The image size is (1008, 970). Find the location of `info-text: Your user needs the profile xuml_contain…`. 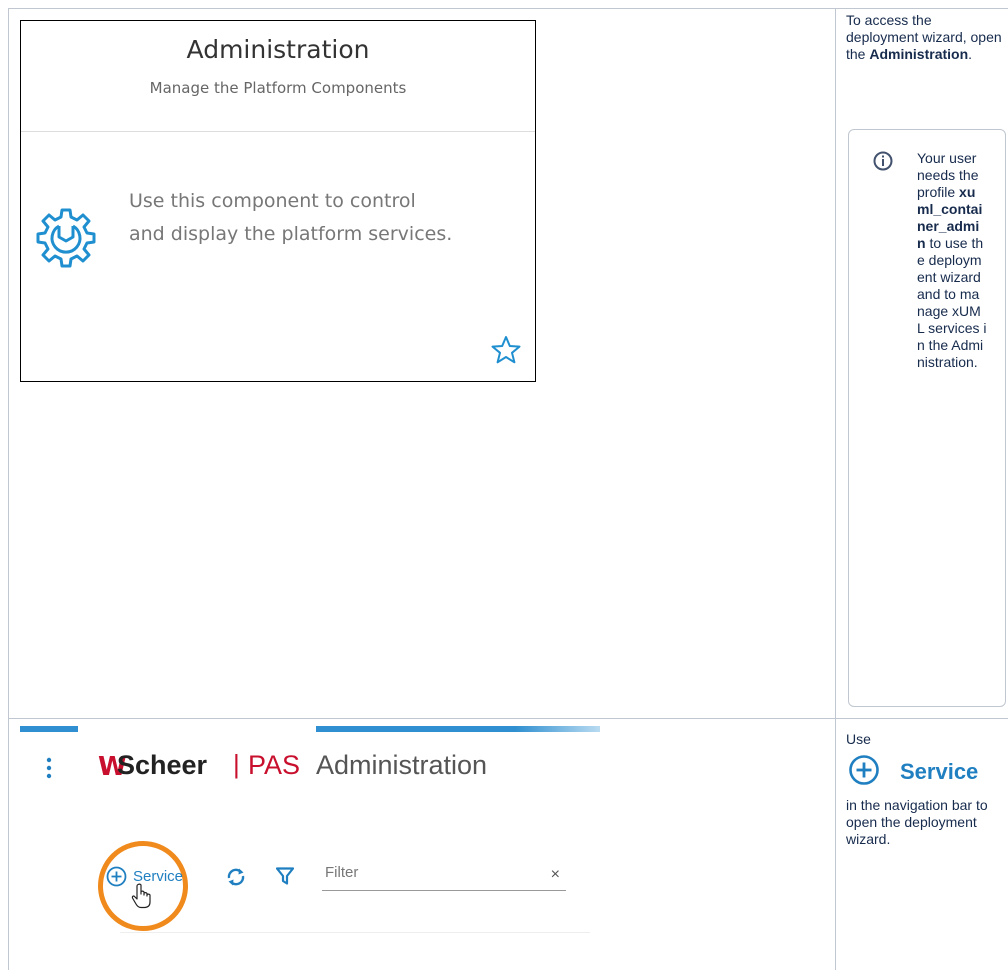

info-text: Your user needs the profile xuml_contain… is located at coordinates (952, 260).